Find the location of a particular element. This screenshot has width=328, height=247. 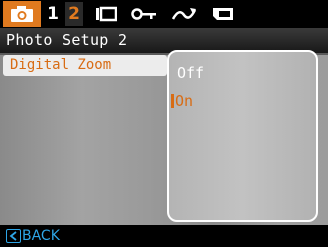

menu-tab-bar: 1 2 is located at coordinates (164, 14).